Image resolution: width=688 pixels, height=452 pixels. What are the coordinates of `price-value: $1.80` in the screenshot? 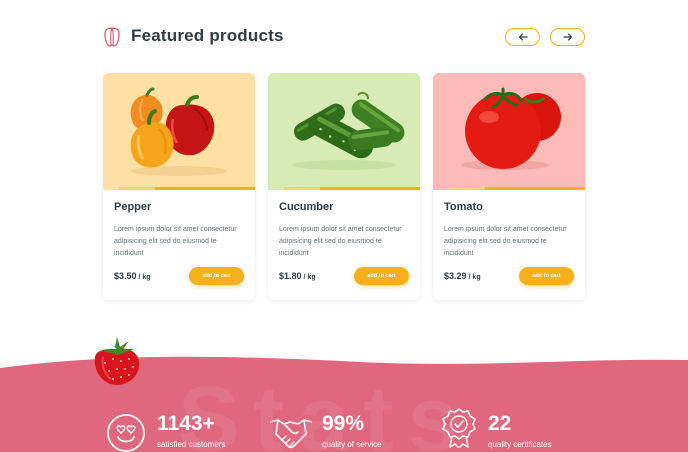 It's located at (290, 276).